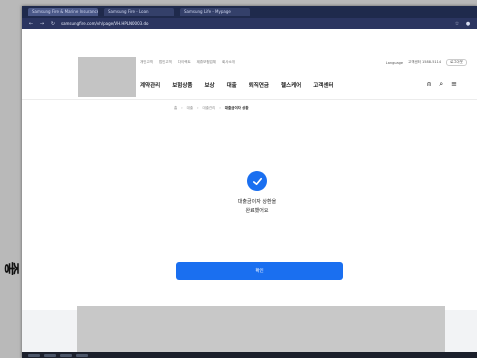  Describe the element at coordinates (150, 85) in the screenshot. I see `nav-item: 계약관리` at that location.